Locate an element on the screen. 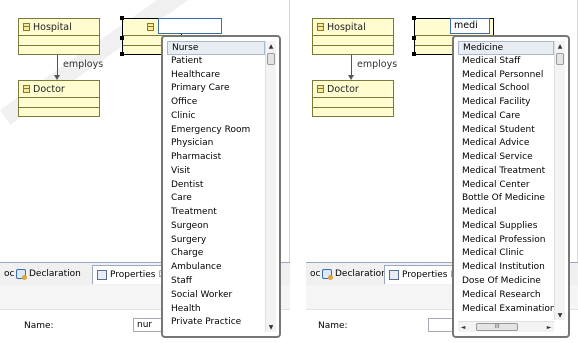  suggestion-item: Patient is located at coordinates (216, 62).